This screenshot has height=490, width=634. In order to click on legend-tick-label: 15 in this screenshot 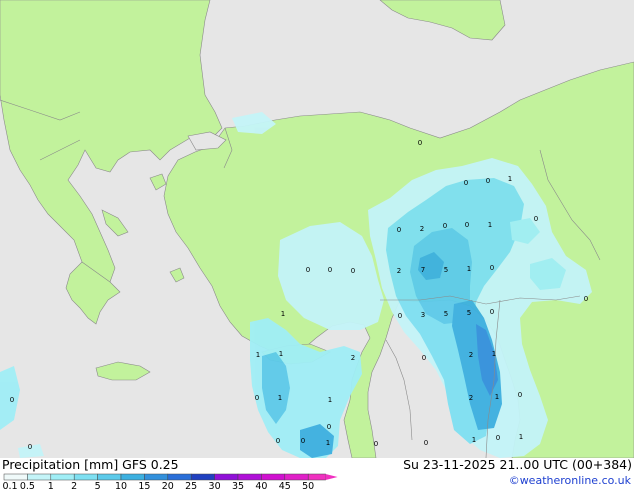, I will do `click(144, 485)`.